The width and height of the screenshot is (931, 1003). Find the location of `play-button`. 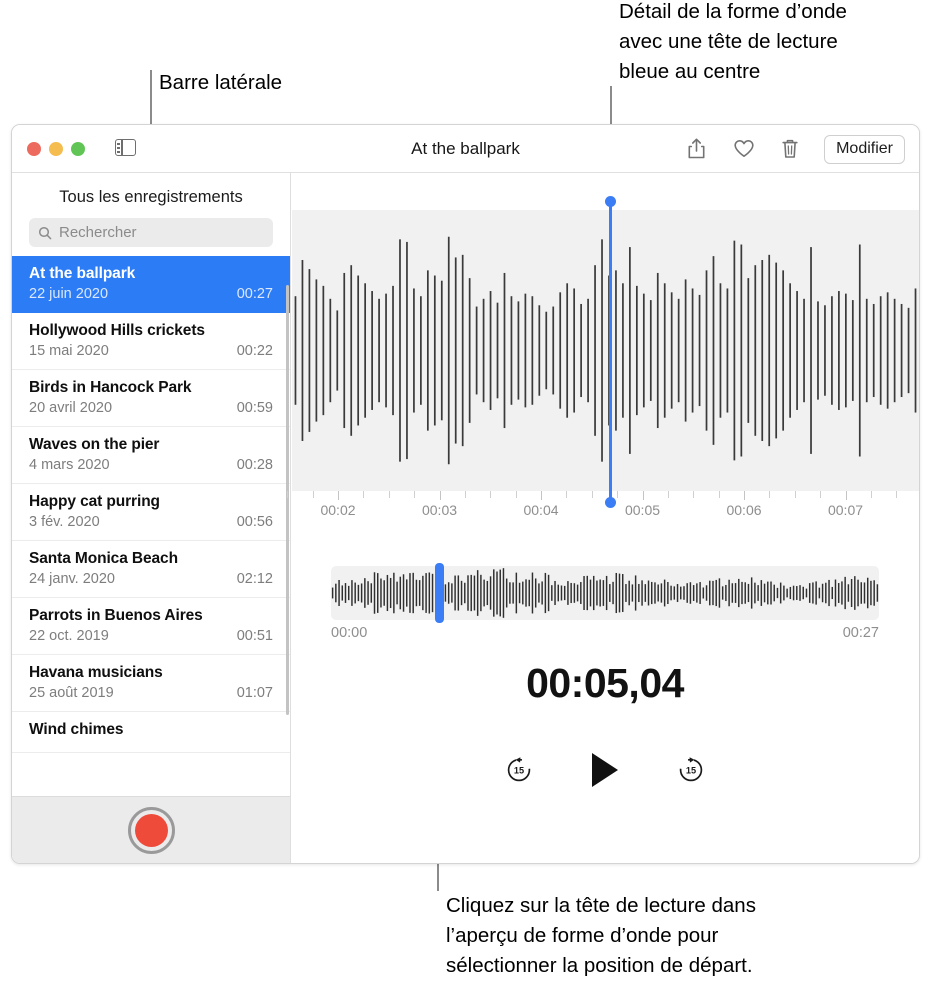

play-button is located at coordinates (605, 770).